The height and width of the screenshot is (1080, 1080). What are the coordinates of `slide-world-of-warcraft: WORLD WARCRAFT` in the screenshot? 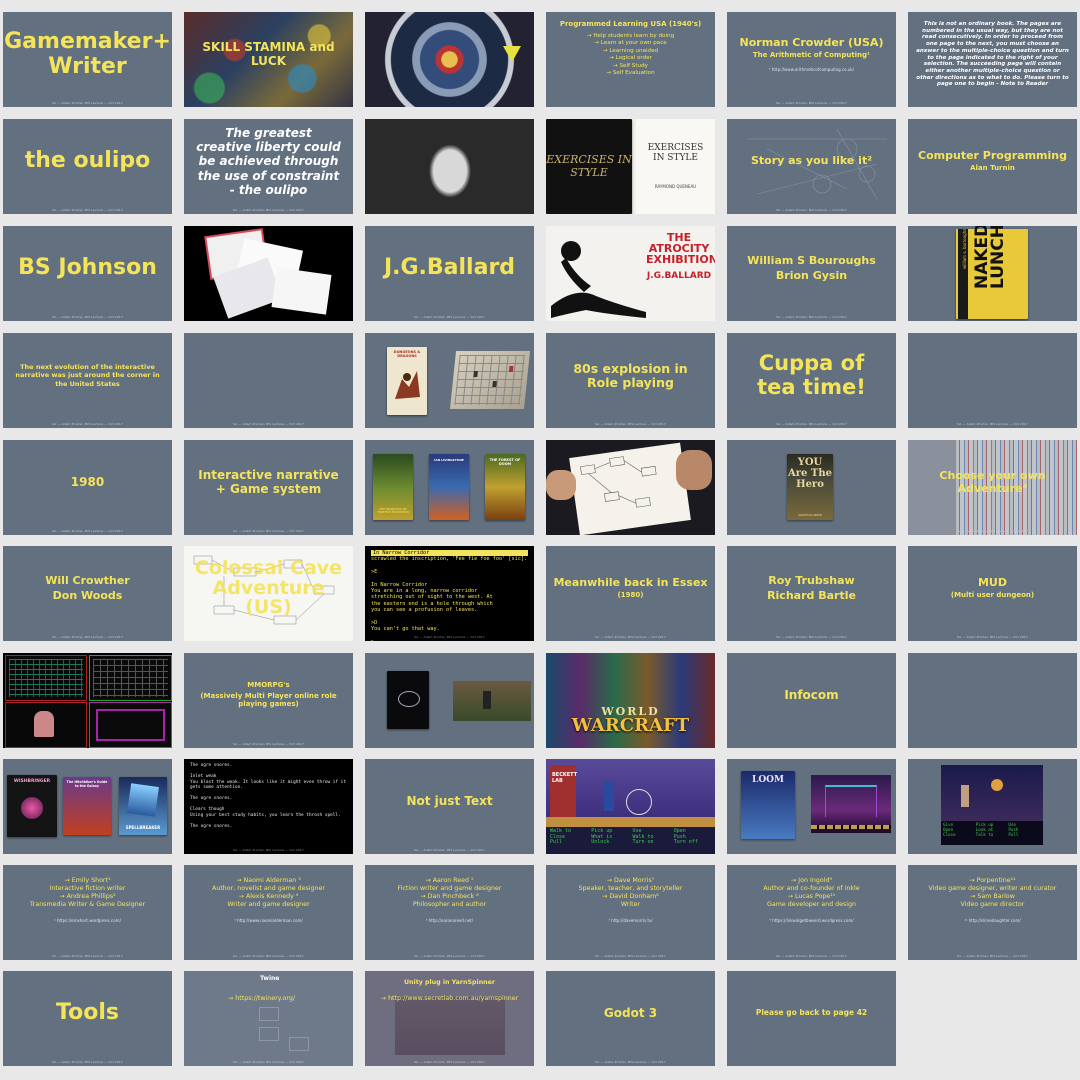 It's located at (630, 700).